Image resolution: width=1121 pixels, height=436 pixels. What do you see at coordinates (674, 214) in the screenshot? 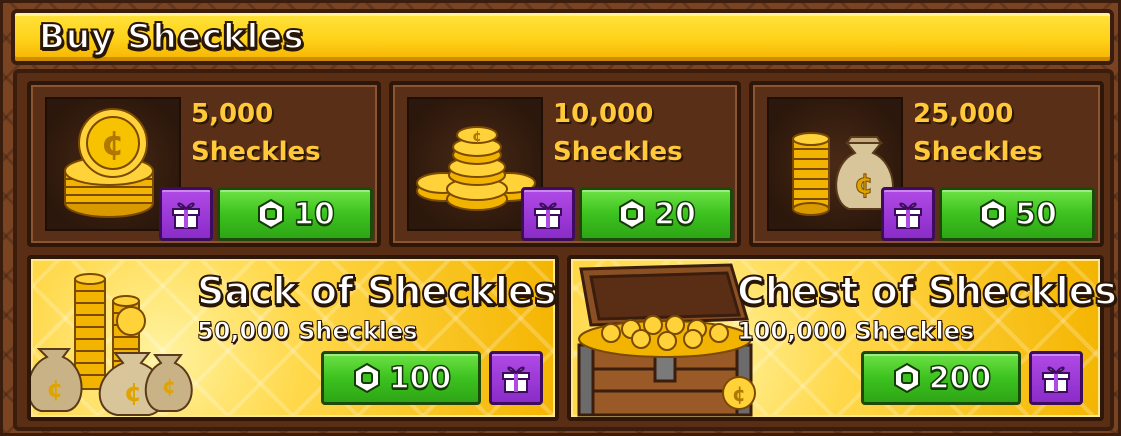
I see `price-label: 20` at bounding box center [674, 214].